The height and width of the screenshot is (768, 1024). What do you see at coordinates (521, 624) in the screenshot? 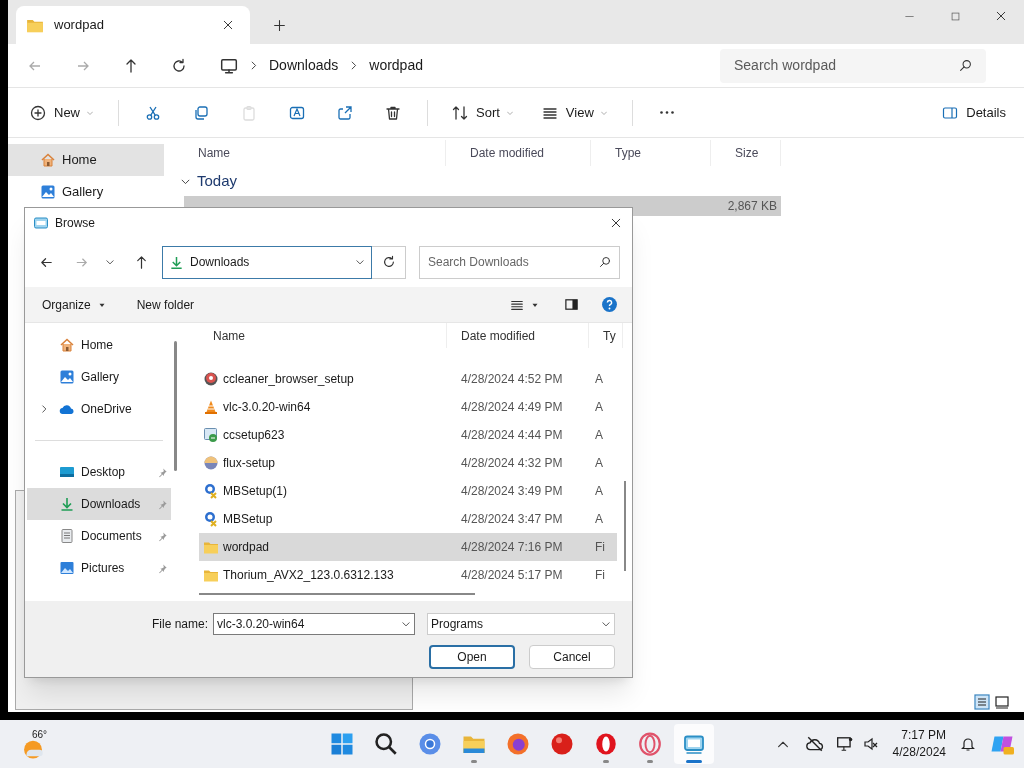
I see `file-type-dropdown: Programs` at bounding box center [521, 624].